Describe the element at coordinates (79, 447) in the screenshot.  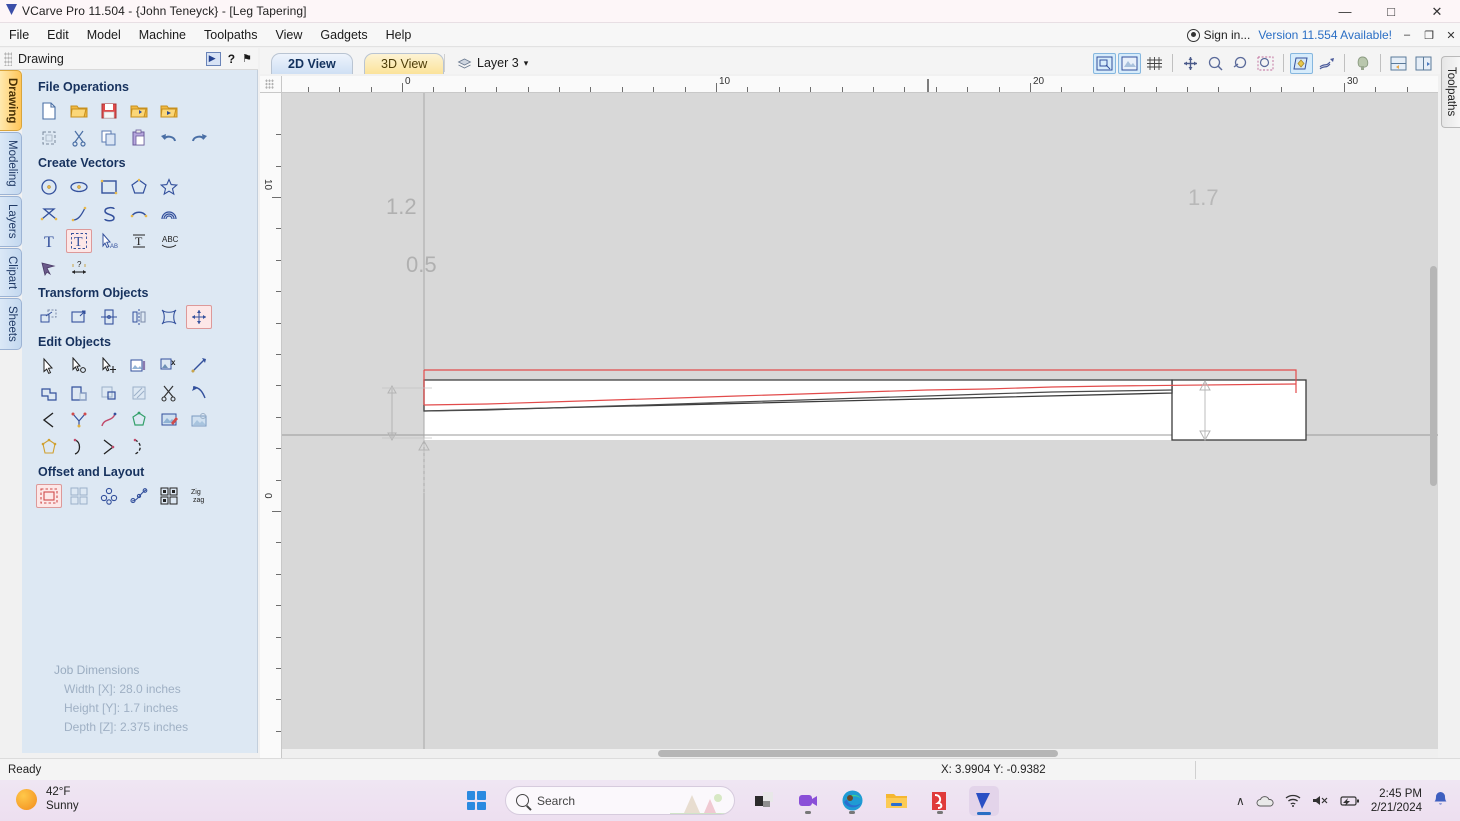
I see `curve-segment-icon` at that location.